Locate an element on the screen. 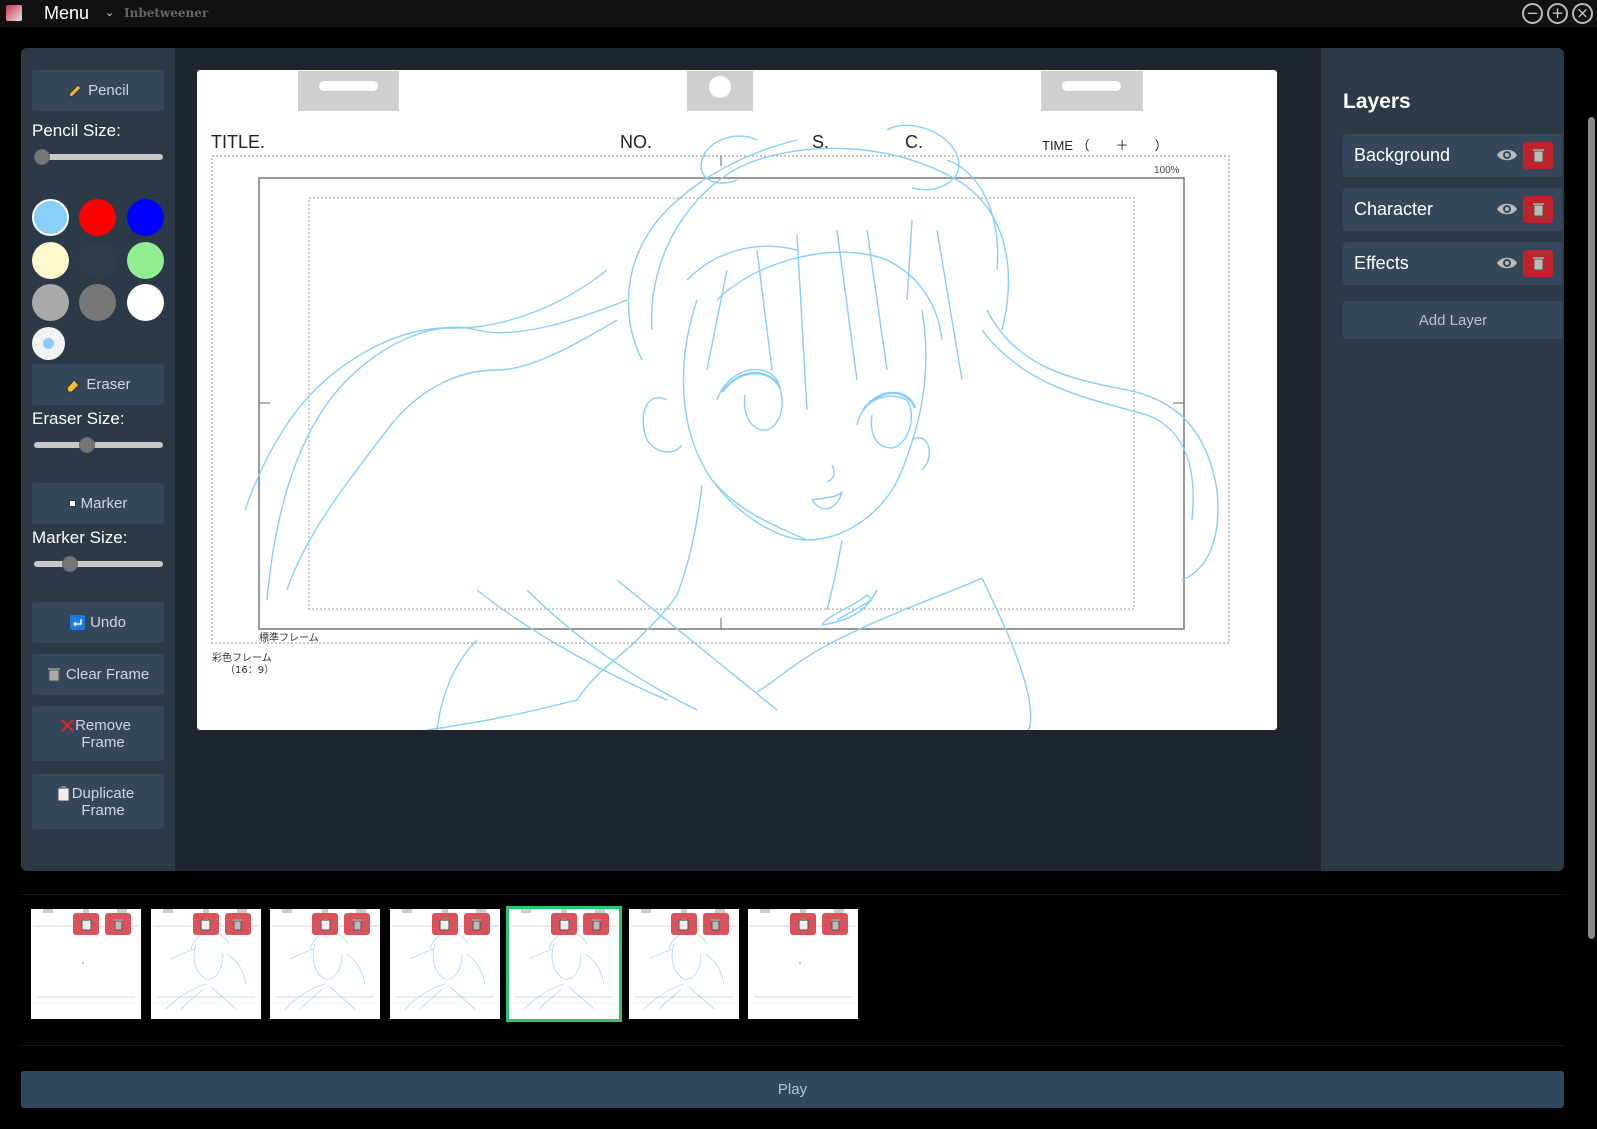  eraser-button: Eraser is located at coordinates (98, 384).